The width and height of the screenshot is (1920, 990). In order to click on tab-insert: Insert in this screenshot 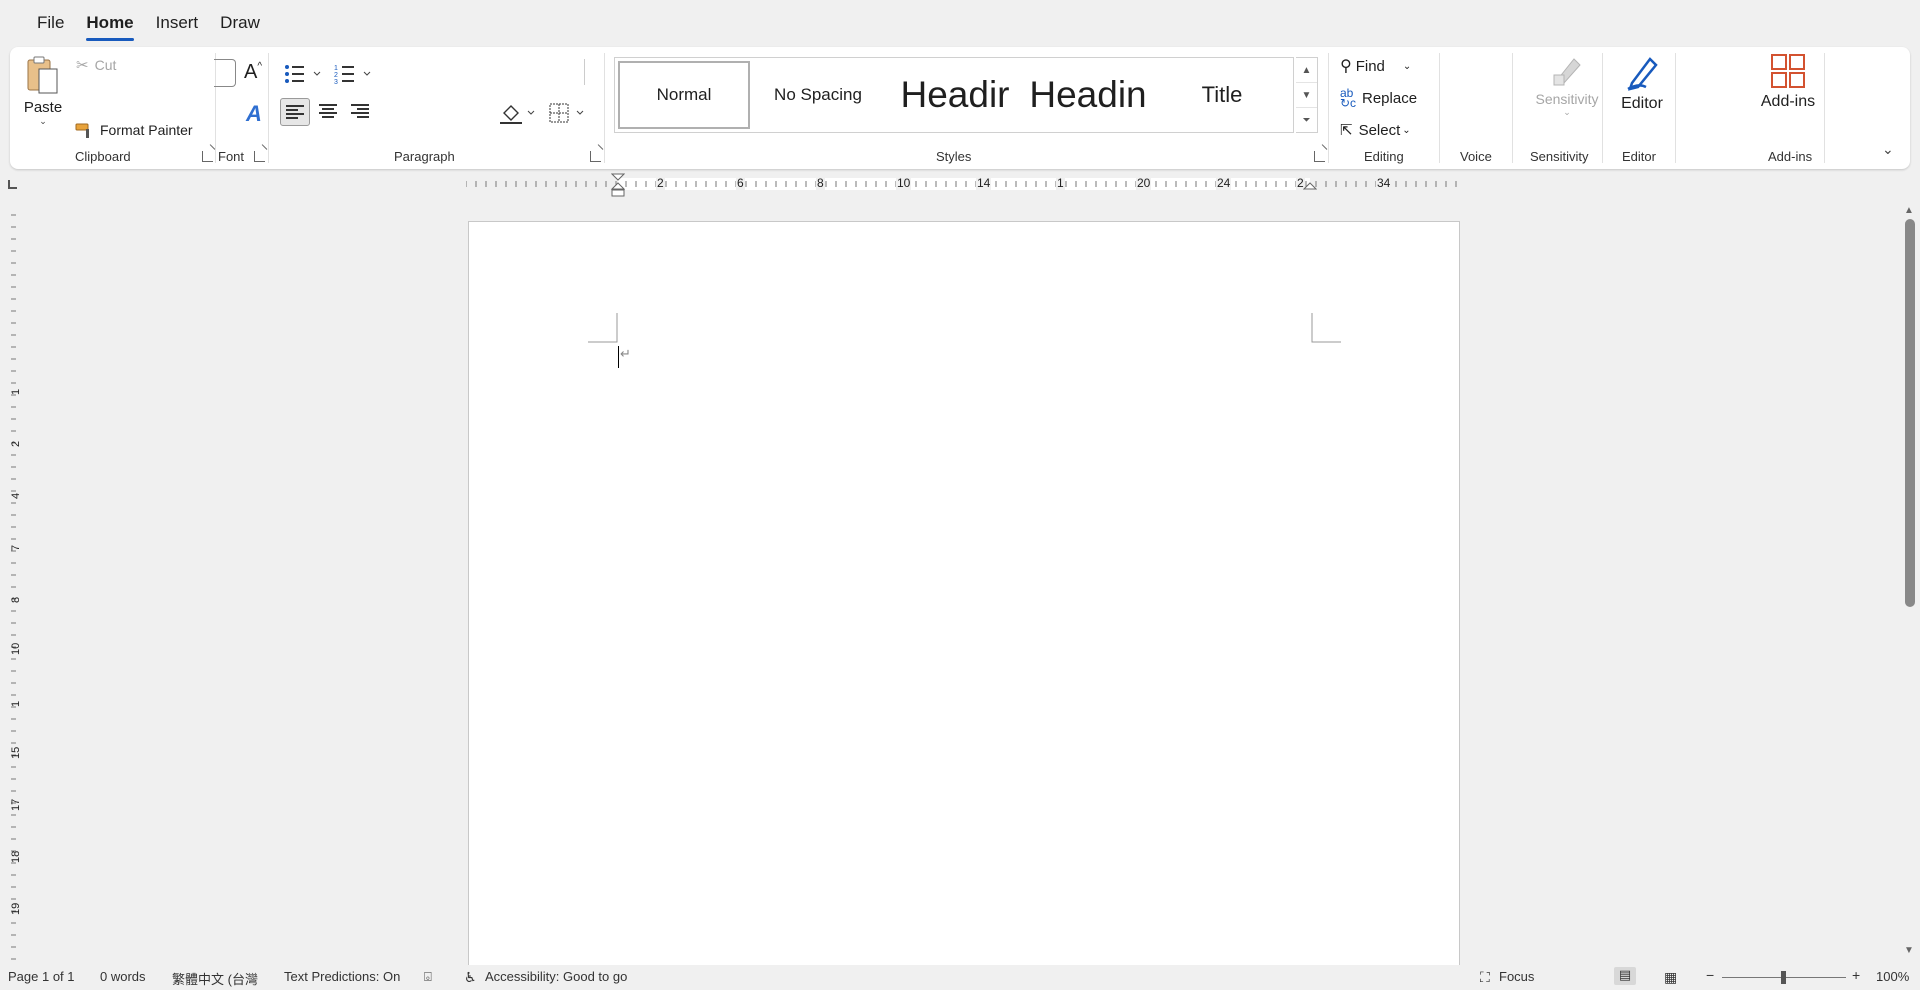, I will do `click(177, 23)`.